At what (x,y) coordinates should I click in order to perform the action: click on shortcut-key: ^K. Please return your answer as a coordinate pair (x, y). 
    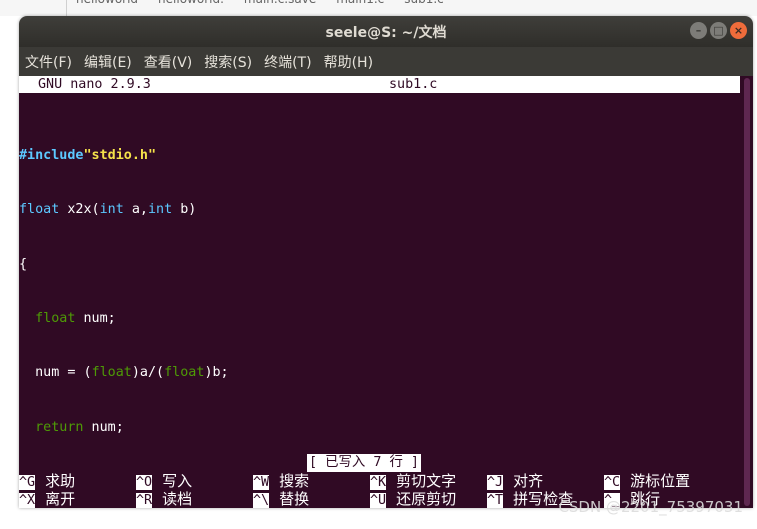
    Looking at the image, I should click on (378, 482).